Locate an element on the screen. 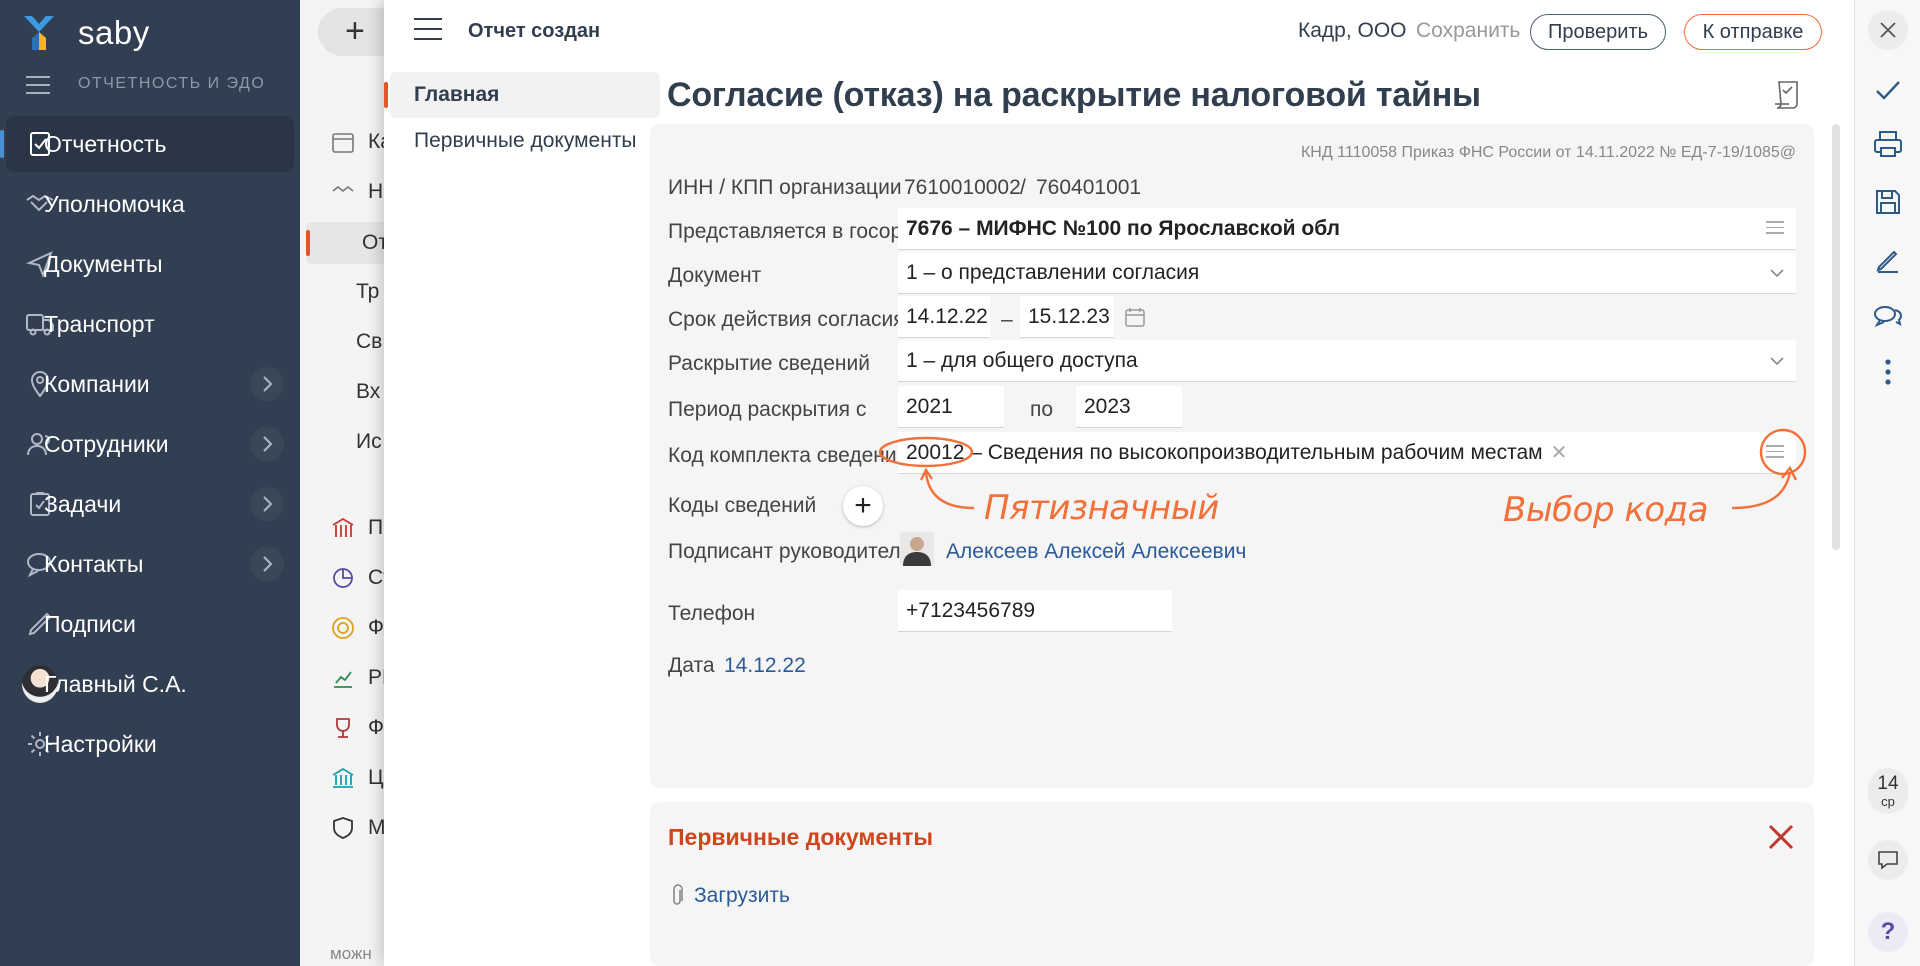  section-item: Ка is located at coordinates (361, 142).